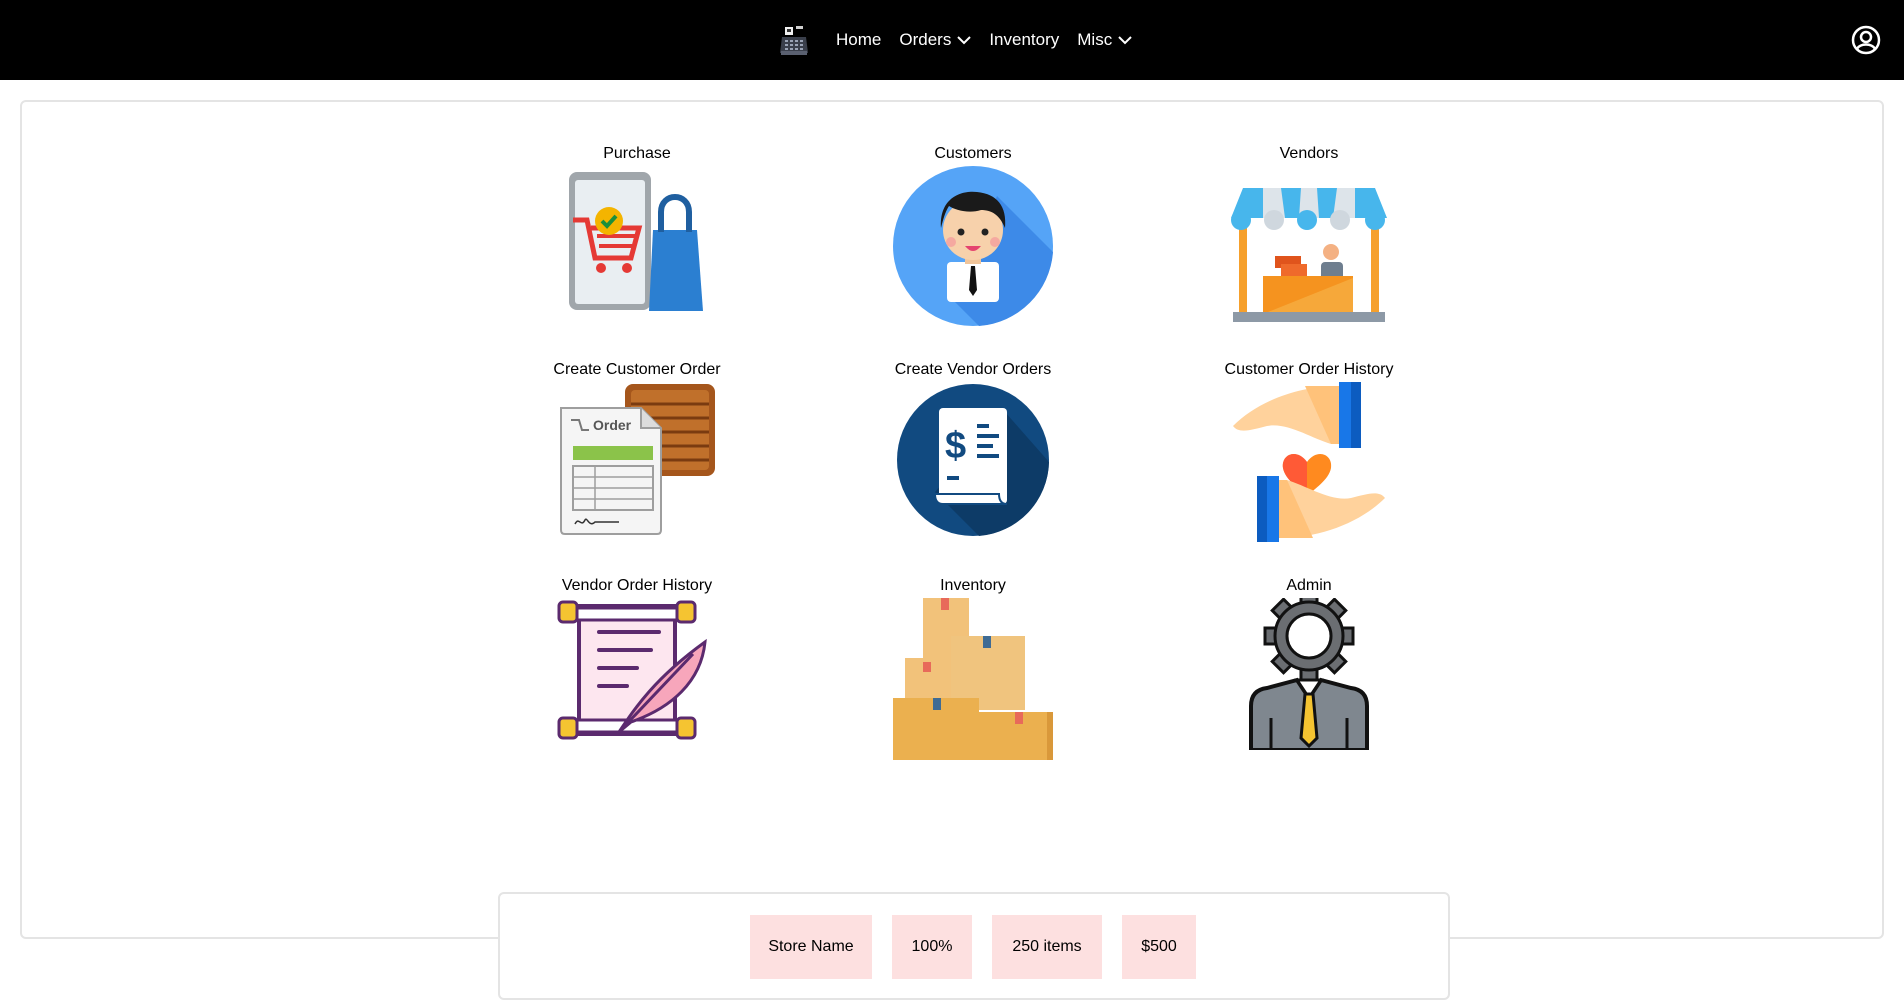  I want to click on nav-inventory-label: Inventory, so click(1024, 39).